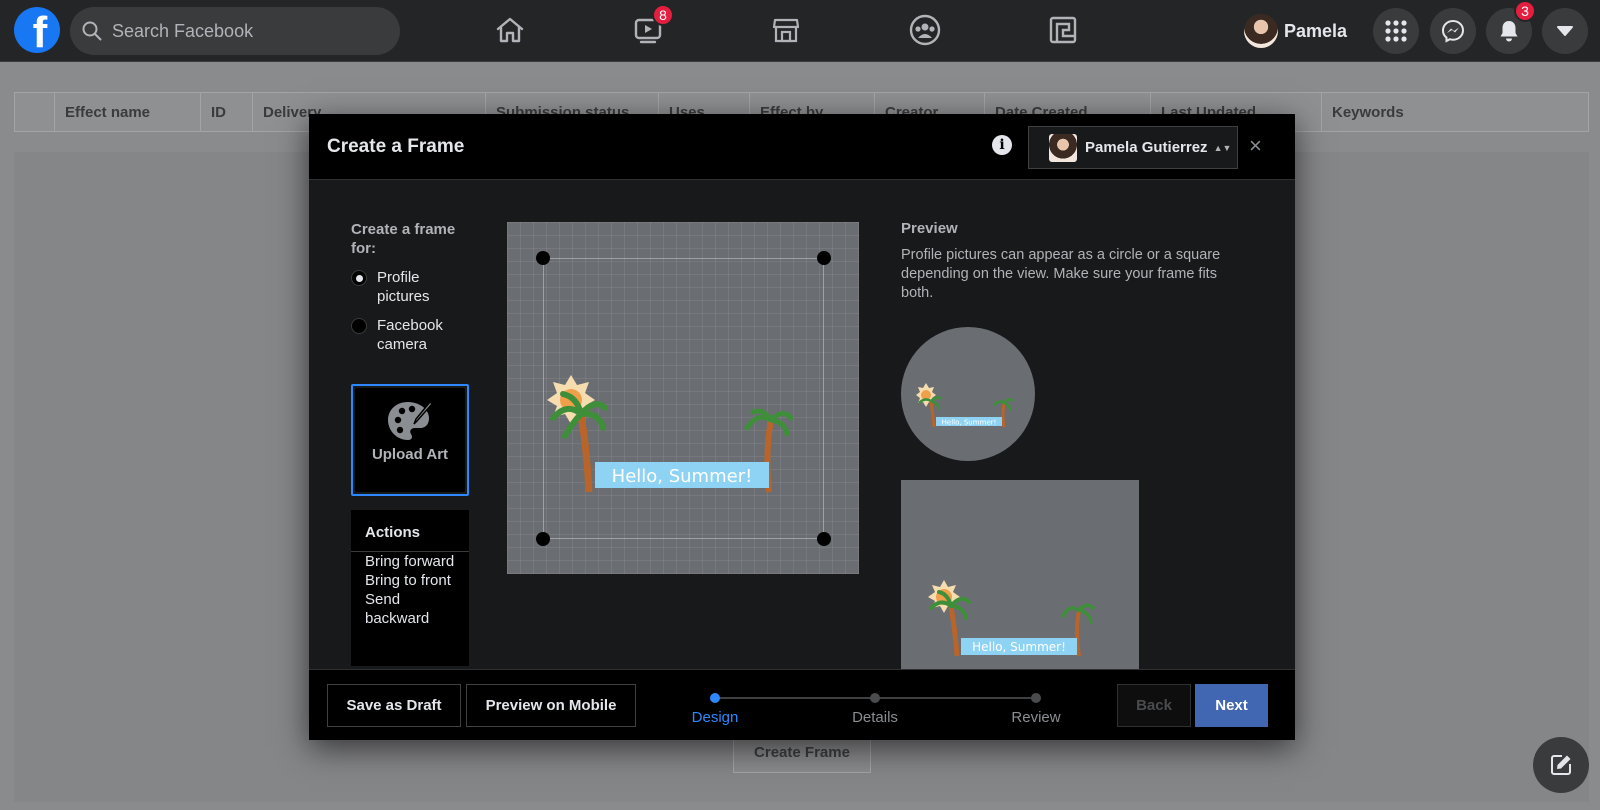 Image resolution: width=1600 pixels, height=810 pixels. I want to click on home-tab, so click(510, 30).